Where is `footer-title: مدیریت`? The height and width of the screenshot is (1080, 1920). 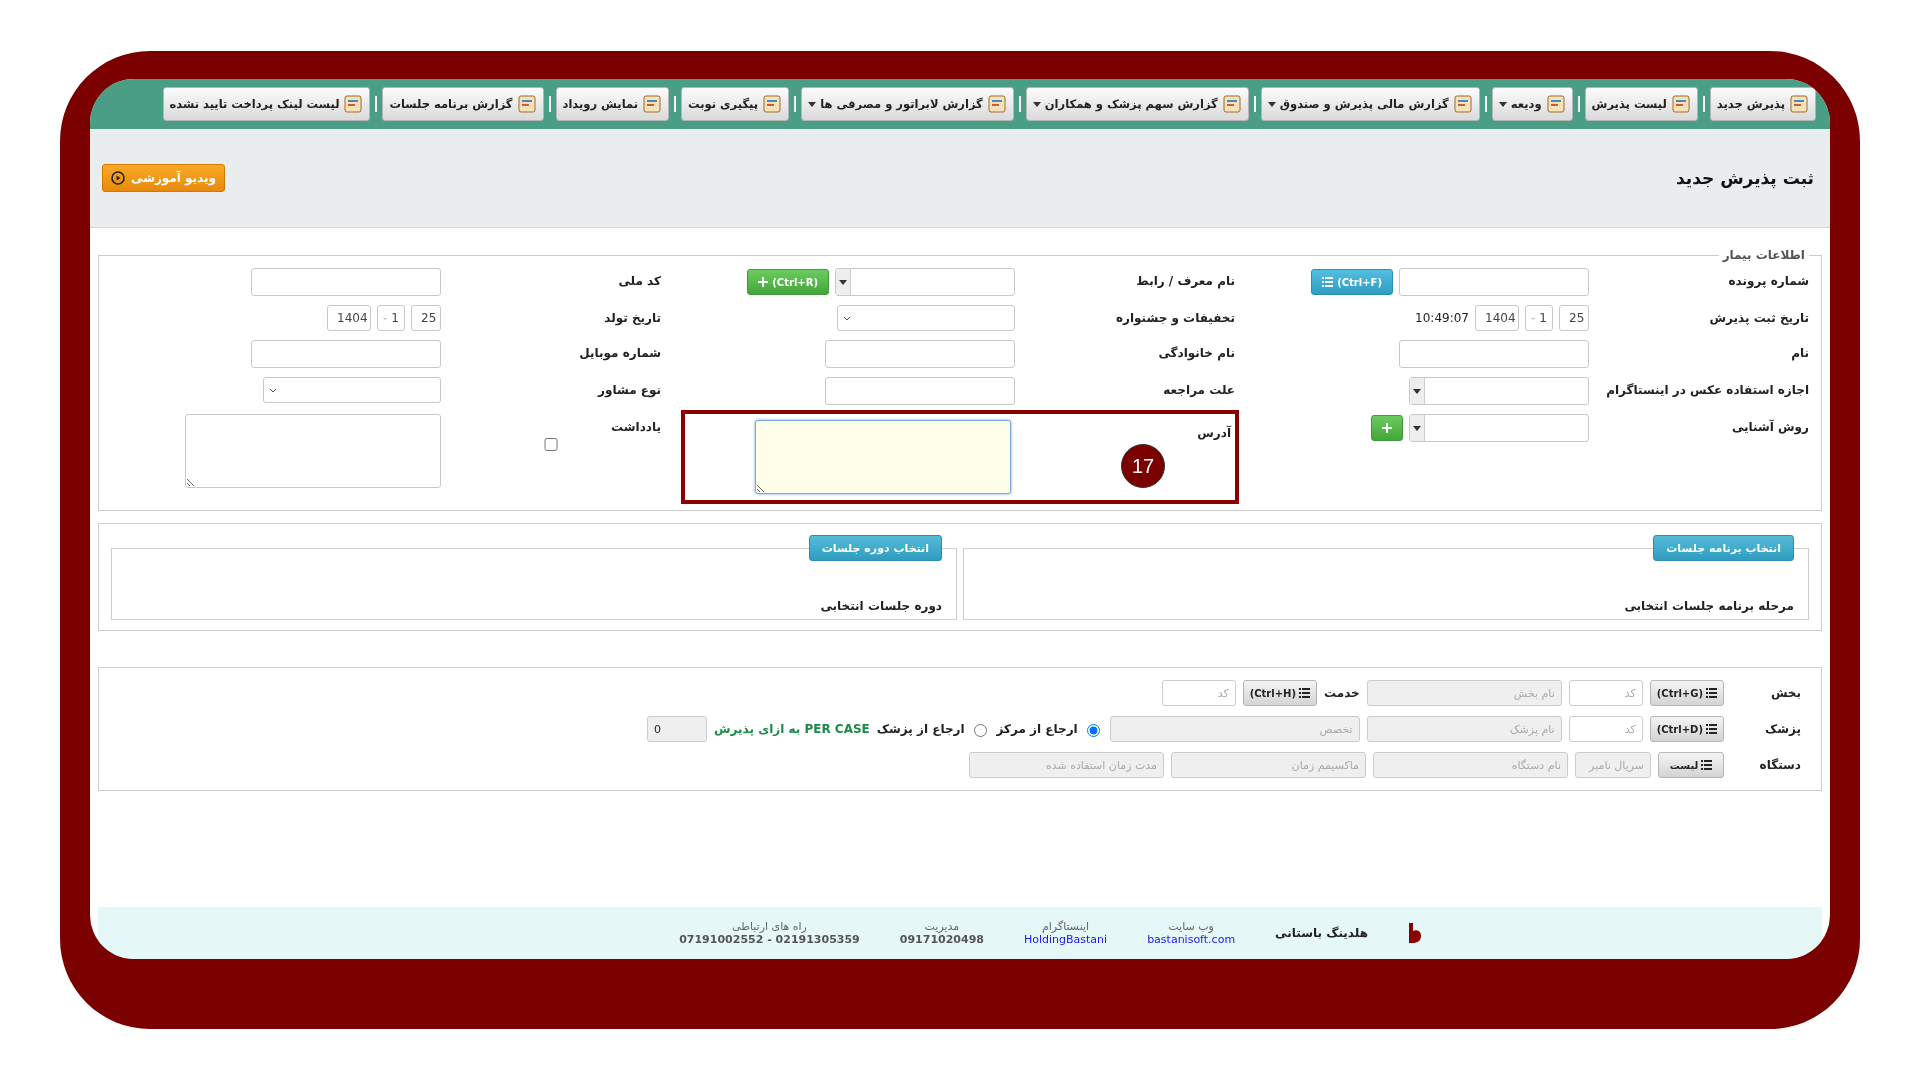 footer-title: مدیریت is located at coordinates (942, 926).